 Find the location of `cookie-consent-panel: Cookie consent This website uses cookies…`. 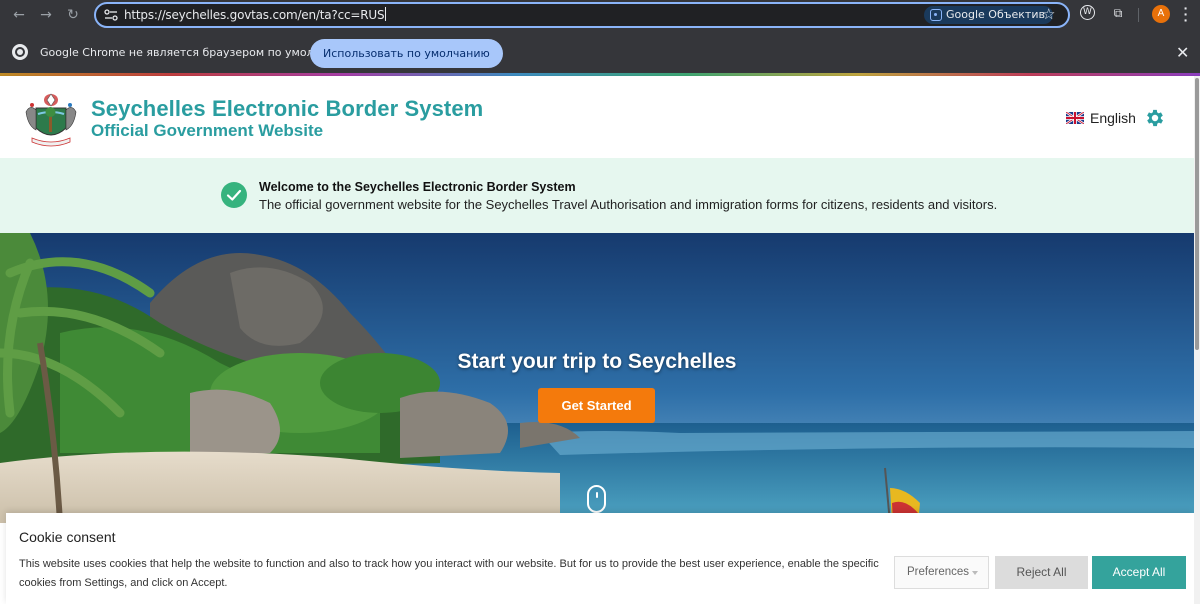

cookie-consent-panel: Cookie consent This website uses cookies… is located at coordinates (600, 558).